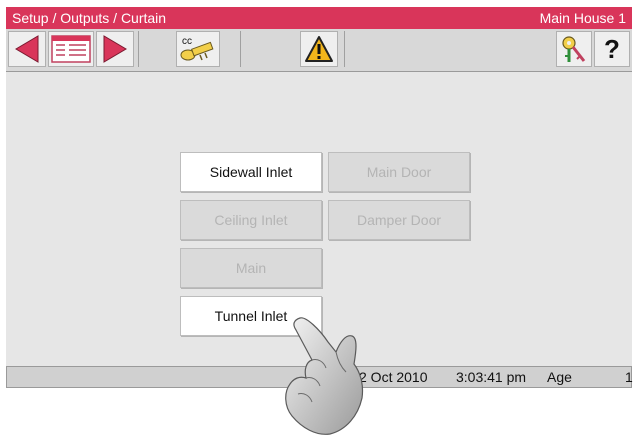  I want to click on age-label: Age, so click(559, 377).